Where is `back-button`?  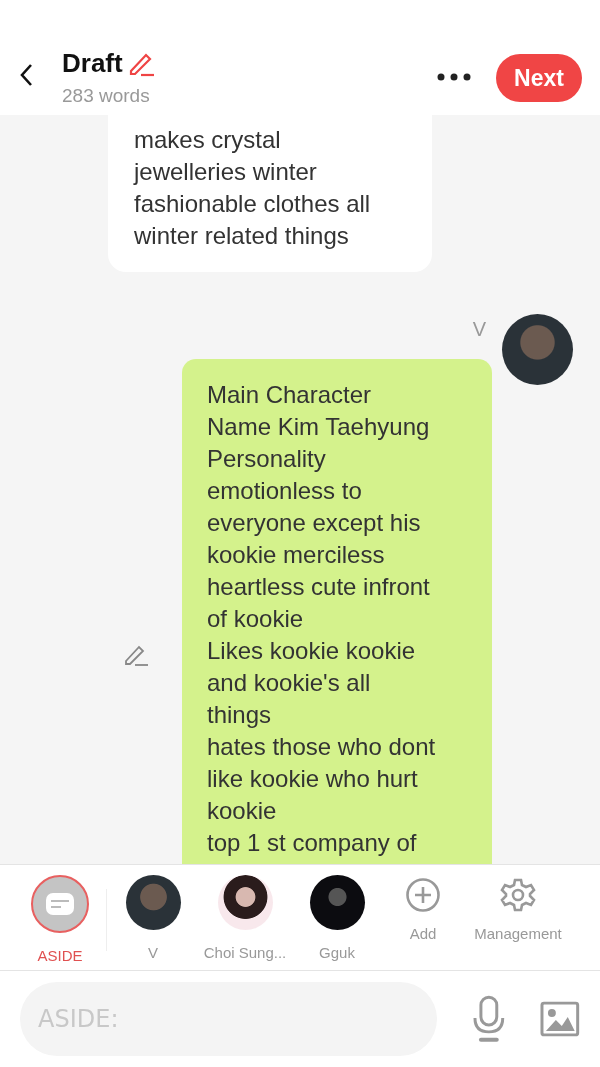
back-button is located at coordinates (26, 75).